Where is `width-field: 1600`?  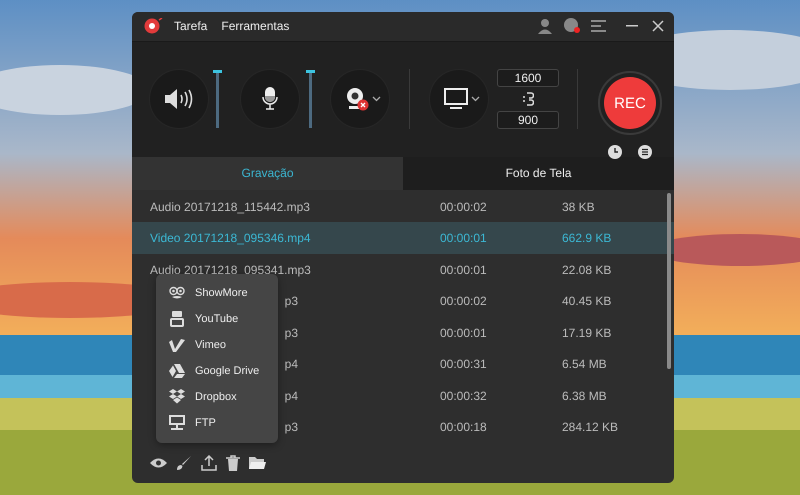
width-field: 1600 is located at coordinates (528, 78).